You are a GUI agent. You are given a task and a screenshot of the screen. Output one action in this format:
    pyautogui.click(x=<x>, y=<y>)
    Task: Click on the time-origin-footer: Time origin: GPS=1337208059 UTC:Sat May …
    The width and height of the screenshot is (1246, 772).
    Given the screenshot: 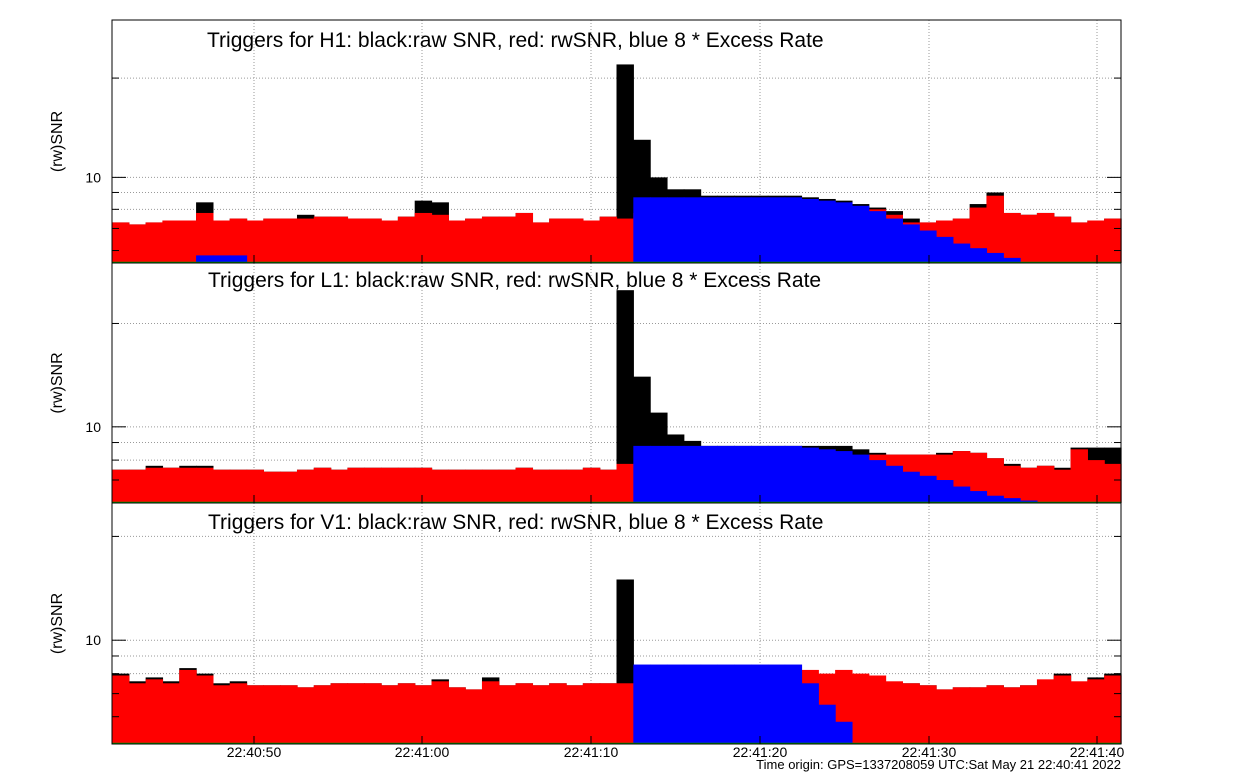 What is the action you would take?
    pyautogui.click(x=938, y=764)
    